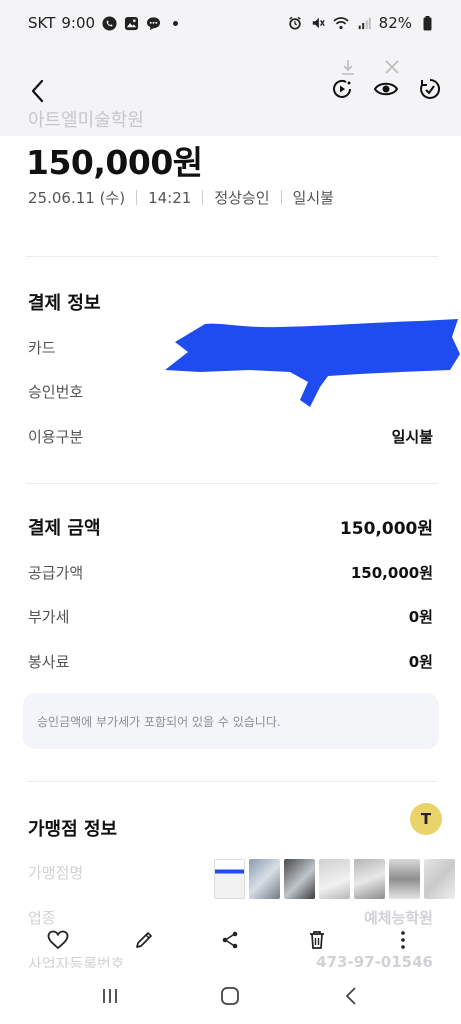 This screenshot has height=1024, width=461. Describe the element at coordinates (395, 23) in the screenshot. I see `battery-percent: 82%` at that location.